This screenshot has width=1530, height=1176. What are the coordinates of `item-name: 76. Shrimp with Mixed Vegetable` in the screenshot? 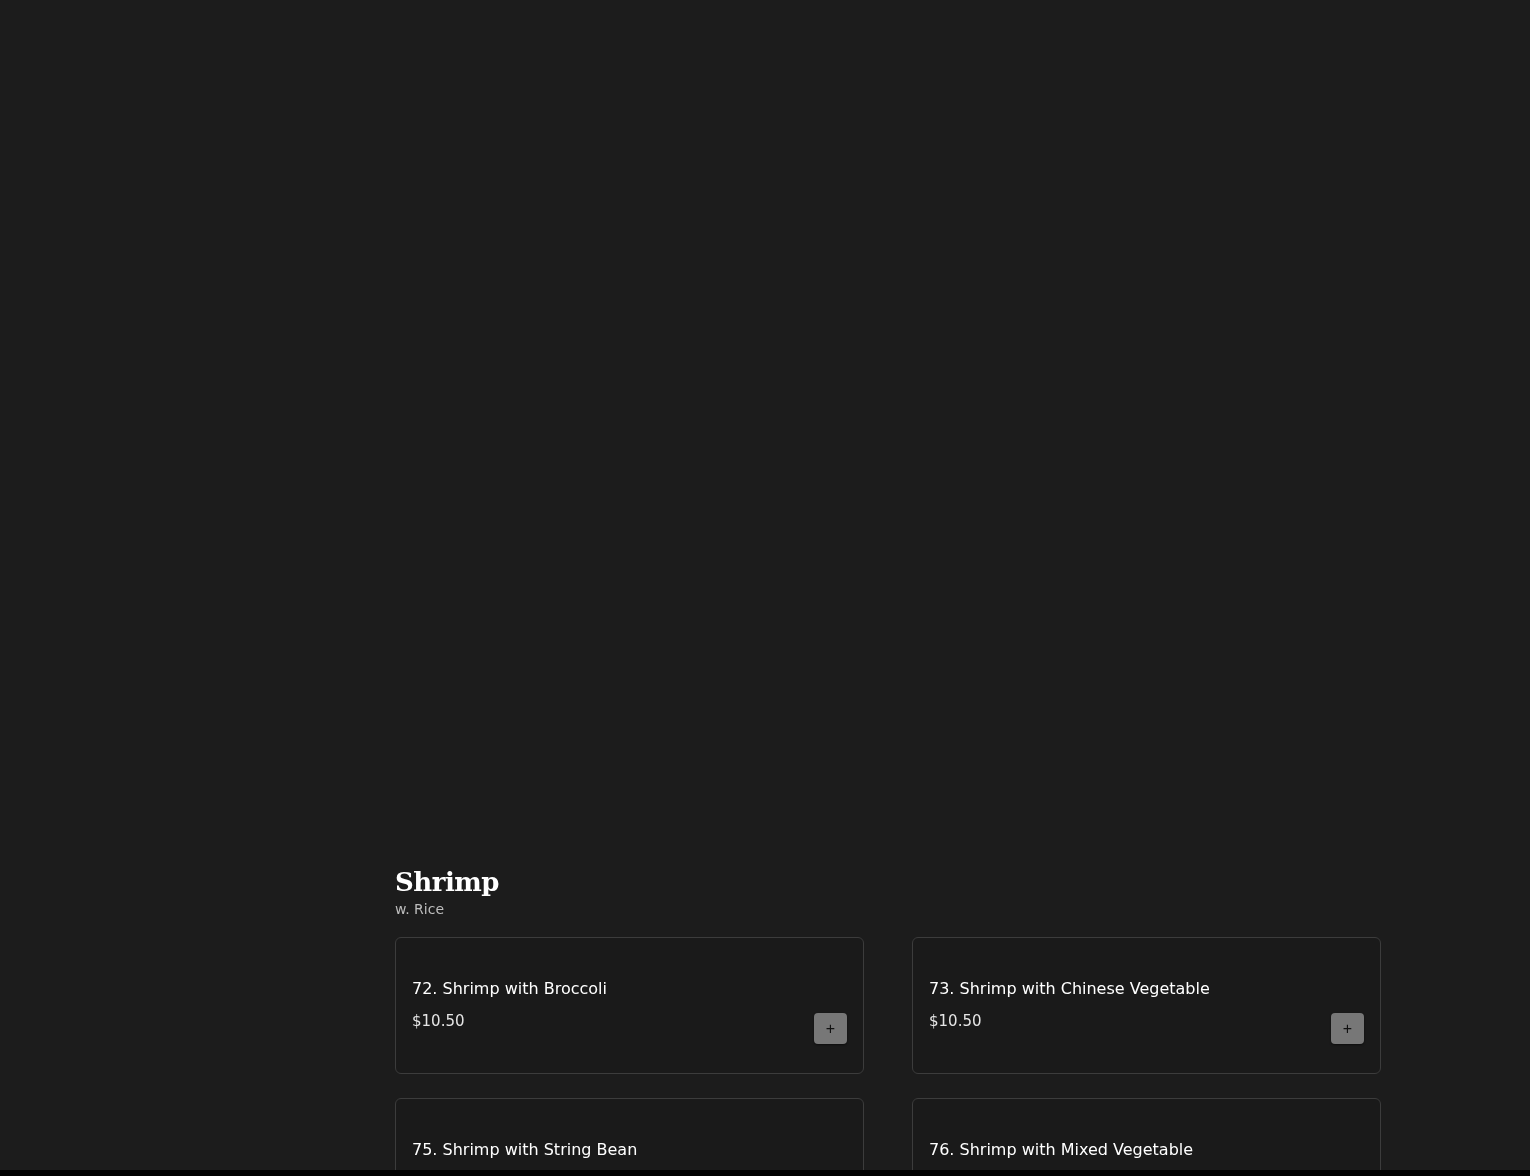 It's located at (1062, 1150).